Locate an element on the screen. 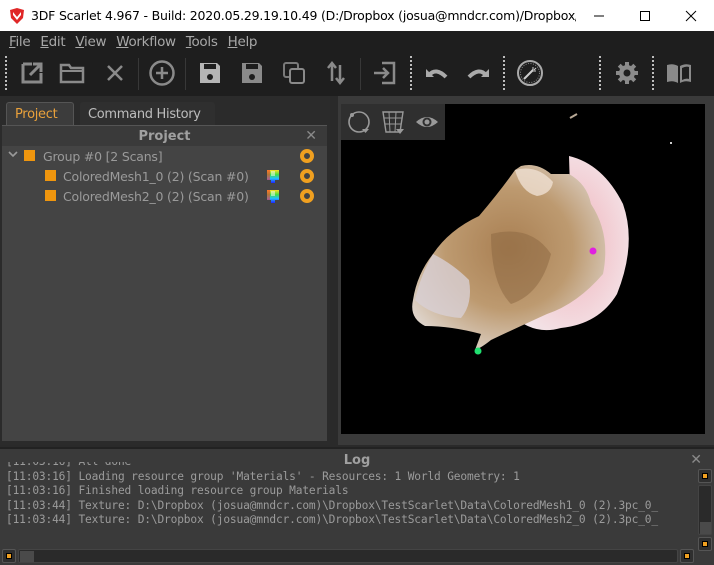  menu-view-label: iew is located at coordinates (95, 41).